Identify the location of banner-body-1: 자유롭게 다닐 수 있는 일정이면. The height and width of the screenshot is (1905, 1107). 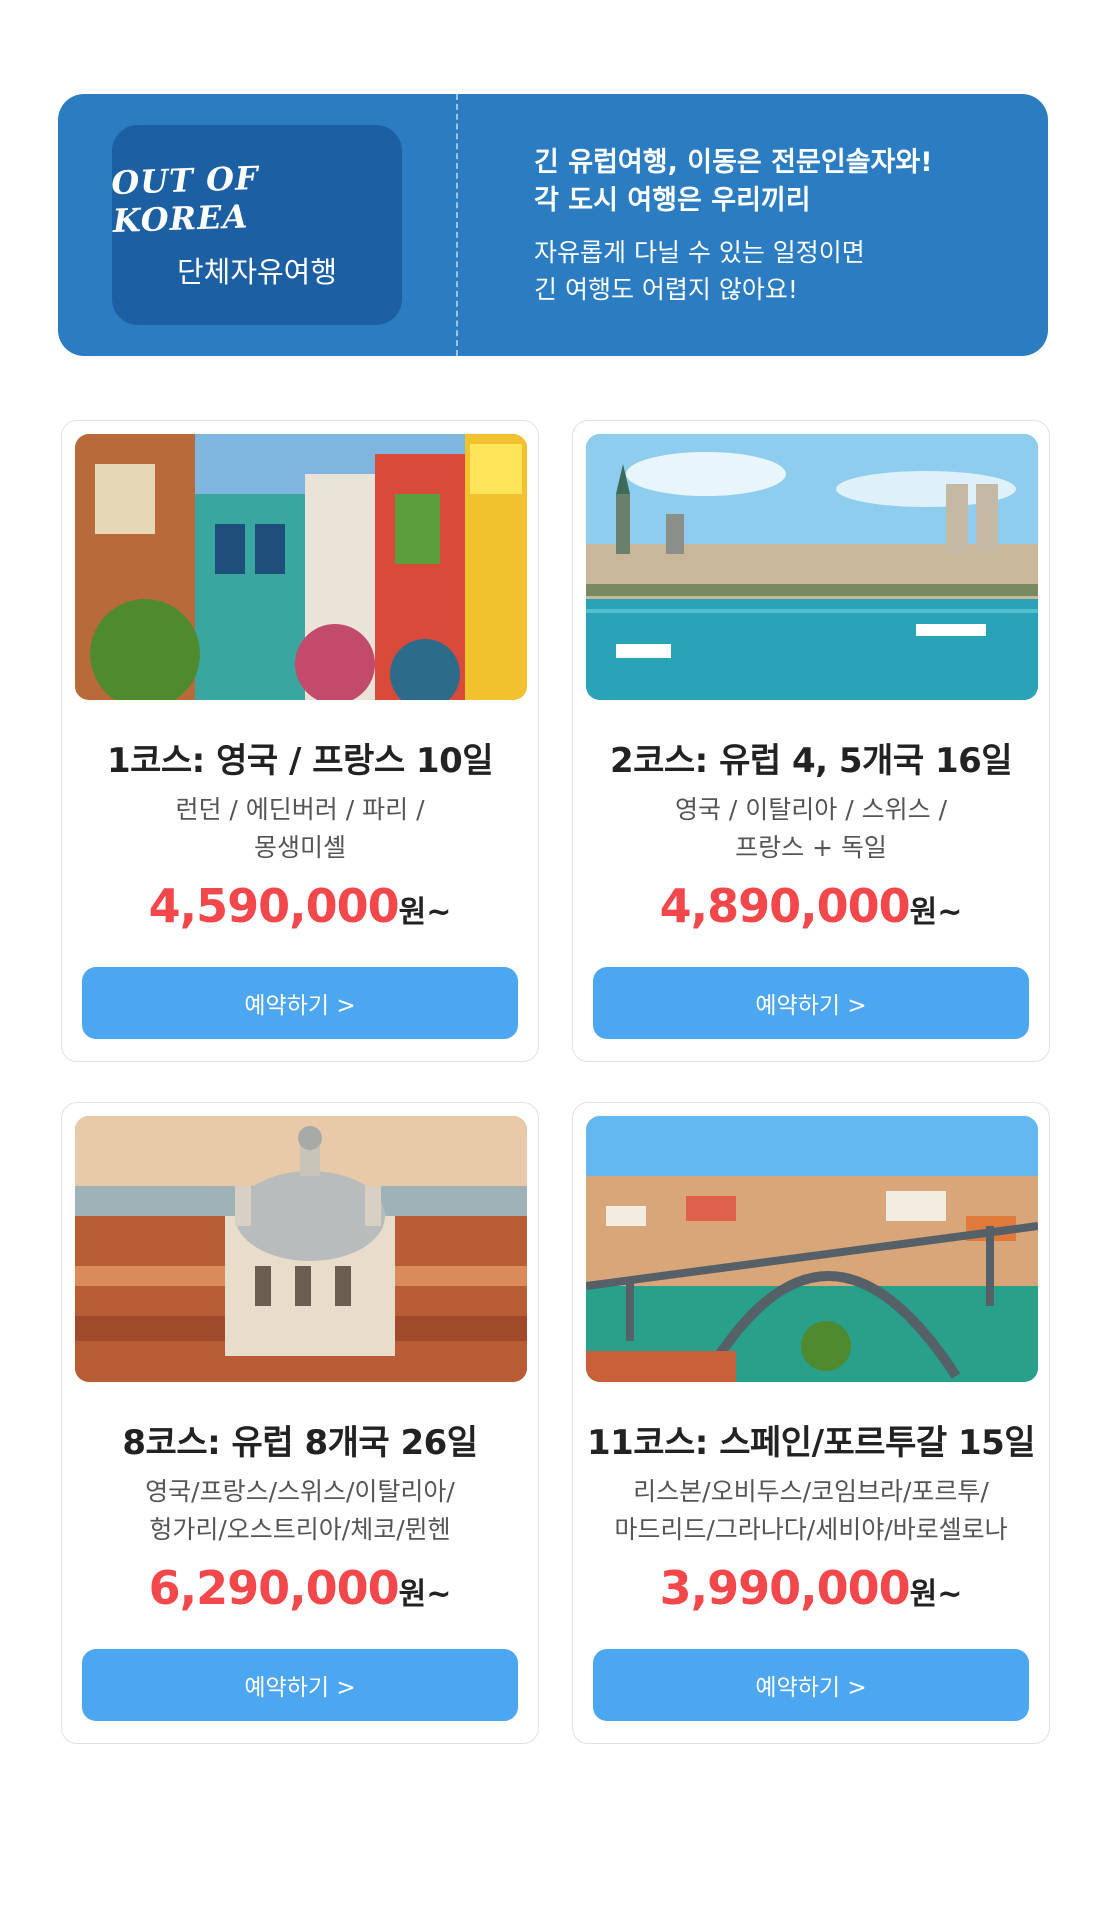
(699, 252).